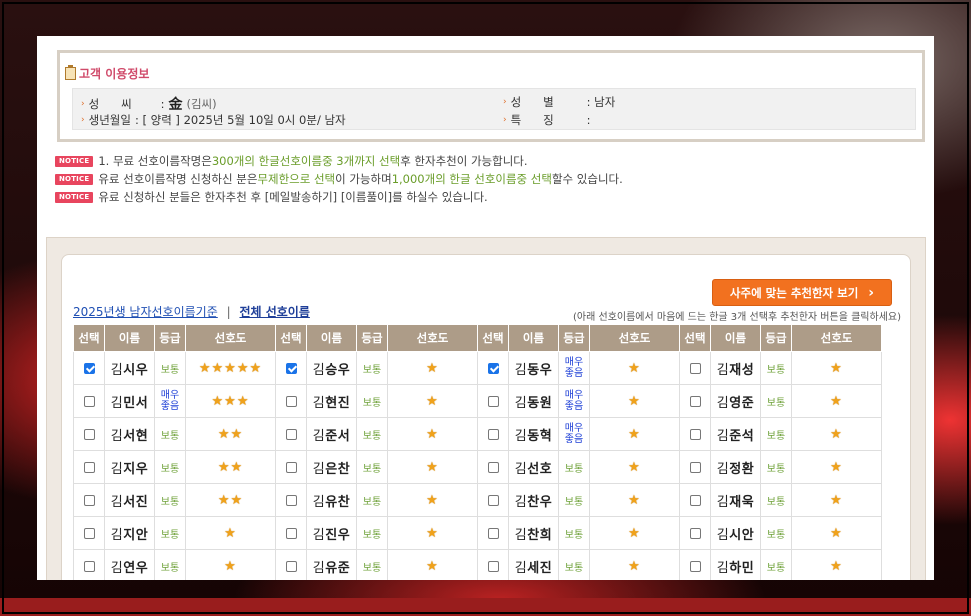 This screenshot has height=616, width=971. What do you see at coordinates (363, 179) in the screenshot?
I see `notice-text: 이 가능하며` at bounding box center [363, 179].